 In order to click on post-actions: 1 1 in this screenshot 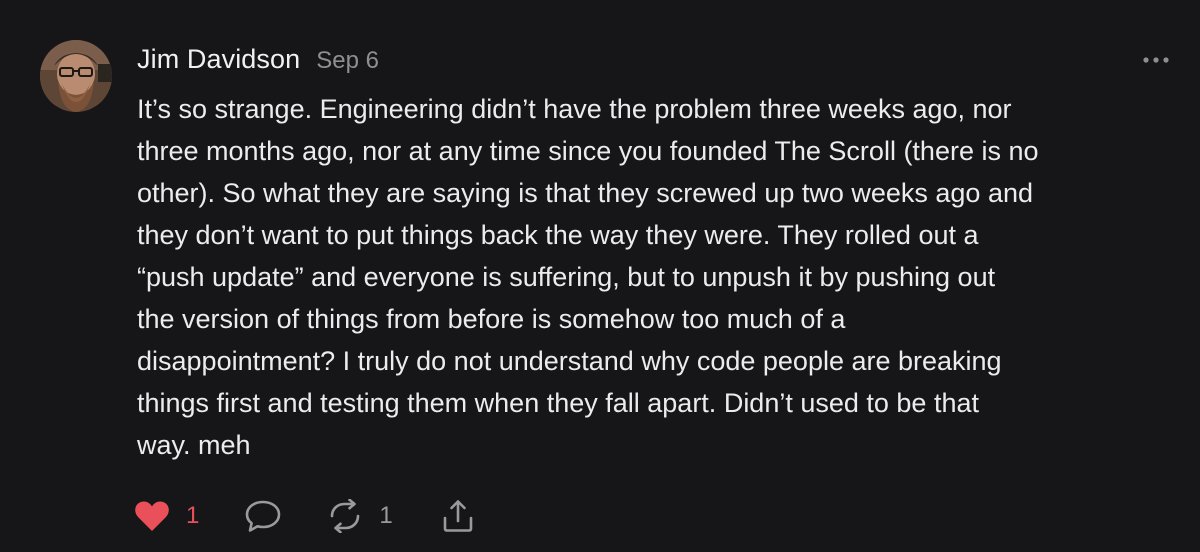, I will do `click(304, 516)`.